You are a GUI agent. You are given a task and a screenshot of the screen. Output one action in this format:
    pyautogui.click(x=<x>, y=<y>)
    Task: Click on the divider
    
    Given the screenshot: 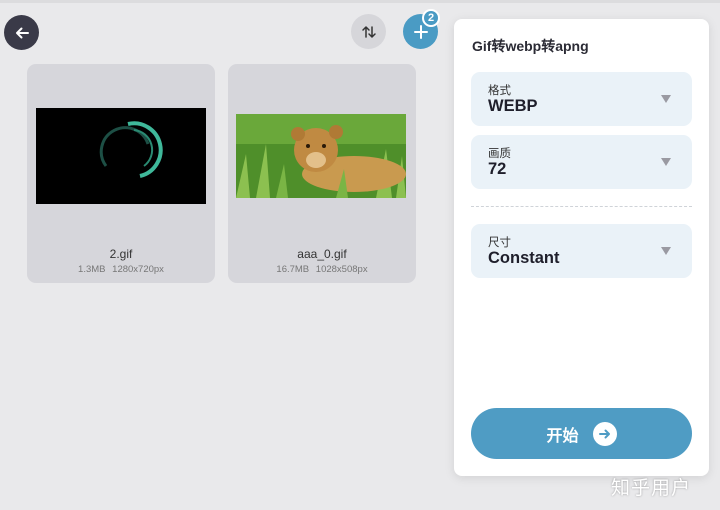 What is the action you would take?
    pyautogui.click(x=581, y=206)
    